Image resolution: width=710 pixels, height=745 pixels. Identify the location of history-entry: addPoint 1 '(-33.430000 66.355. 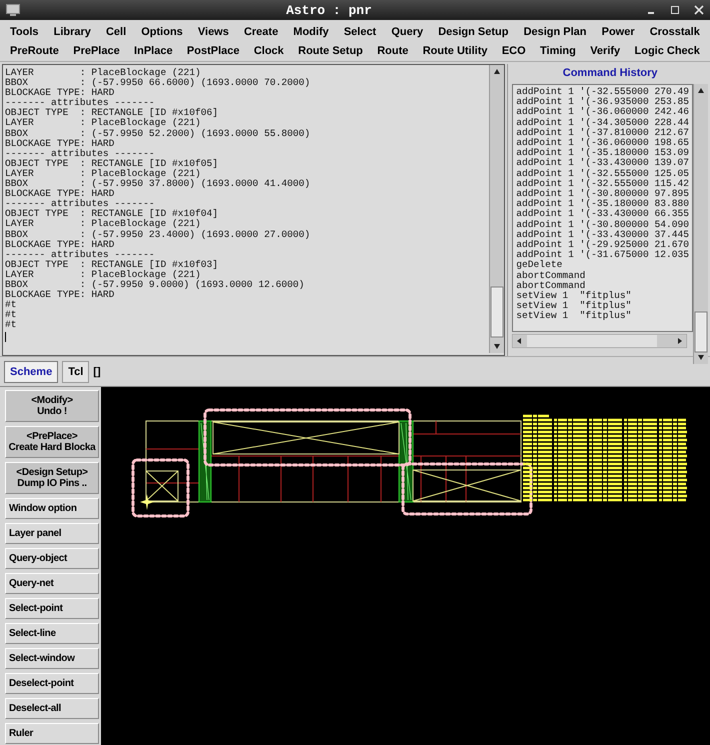
(602, 214).